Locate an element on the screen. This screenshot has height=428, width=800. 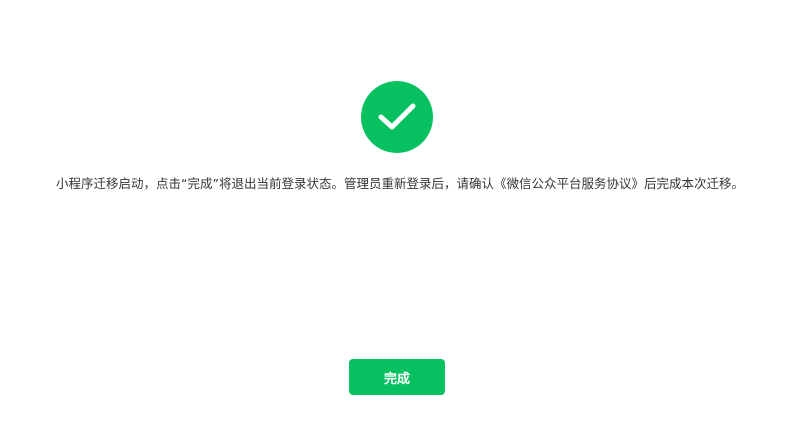
check-circle-icon is located at coordinates (397, 117).